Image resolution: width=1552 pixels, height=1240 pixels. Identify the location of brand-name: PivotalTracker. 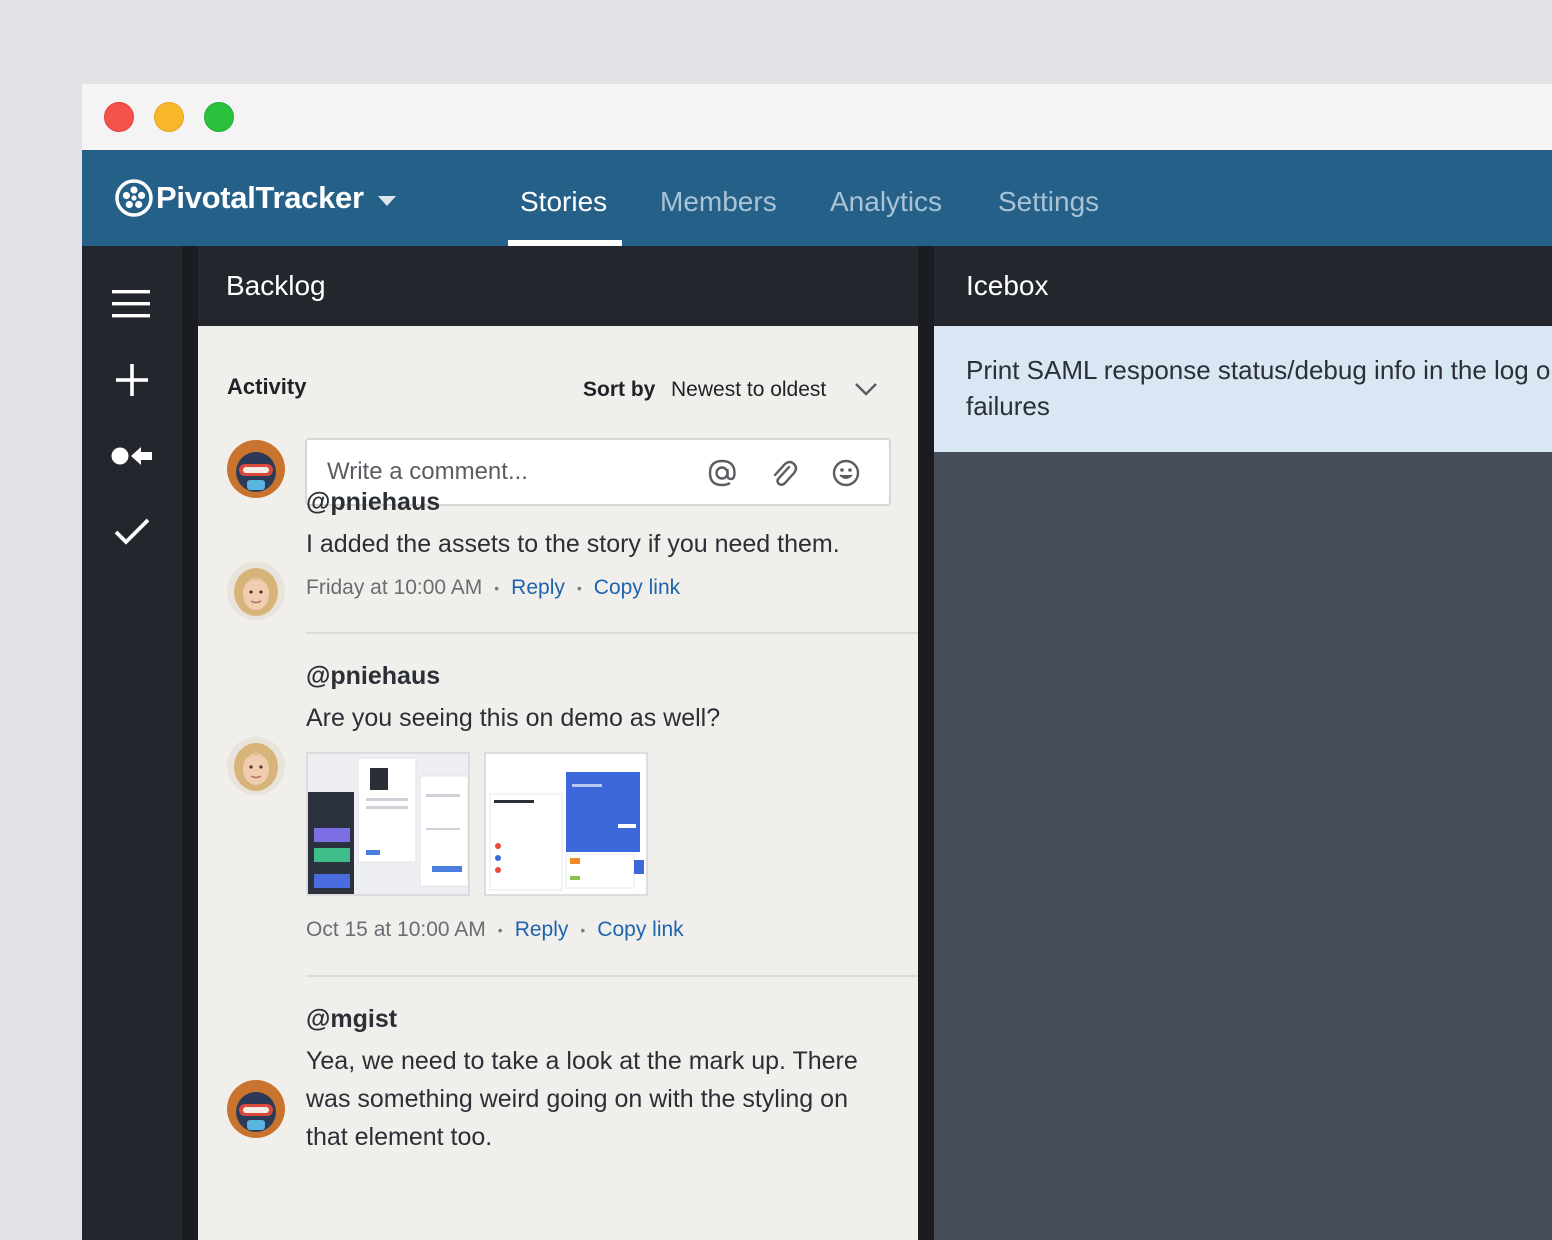
(260, 197).